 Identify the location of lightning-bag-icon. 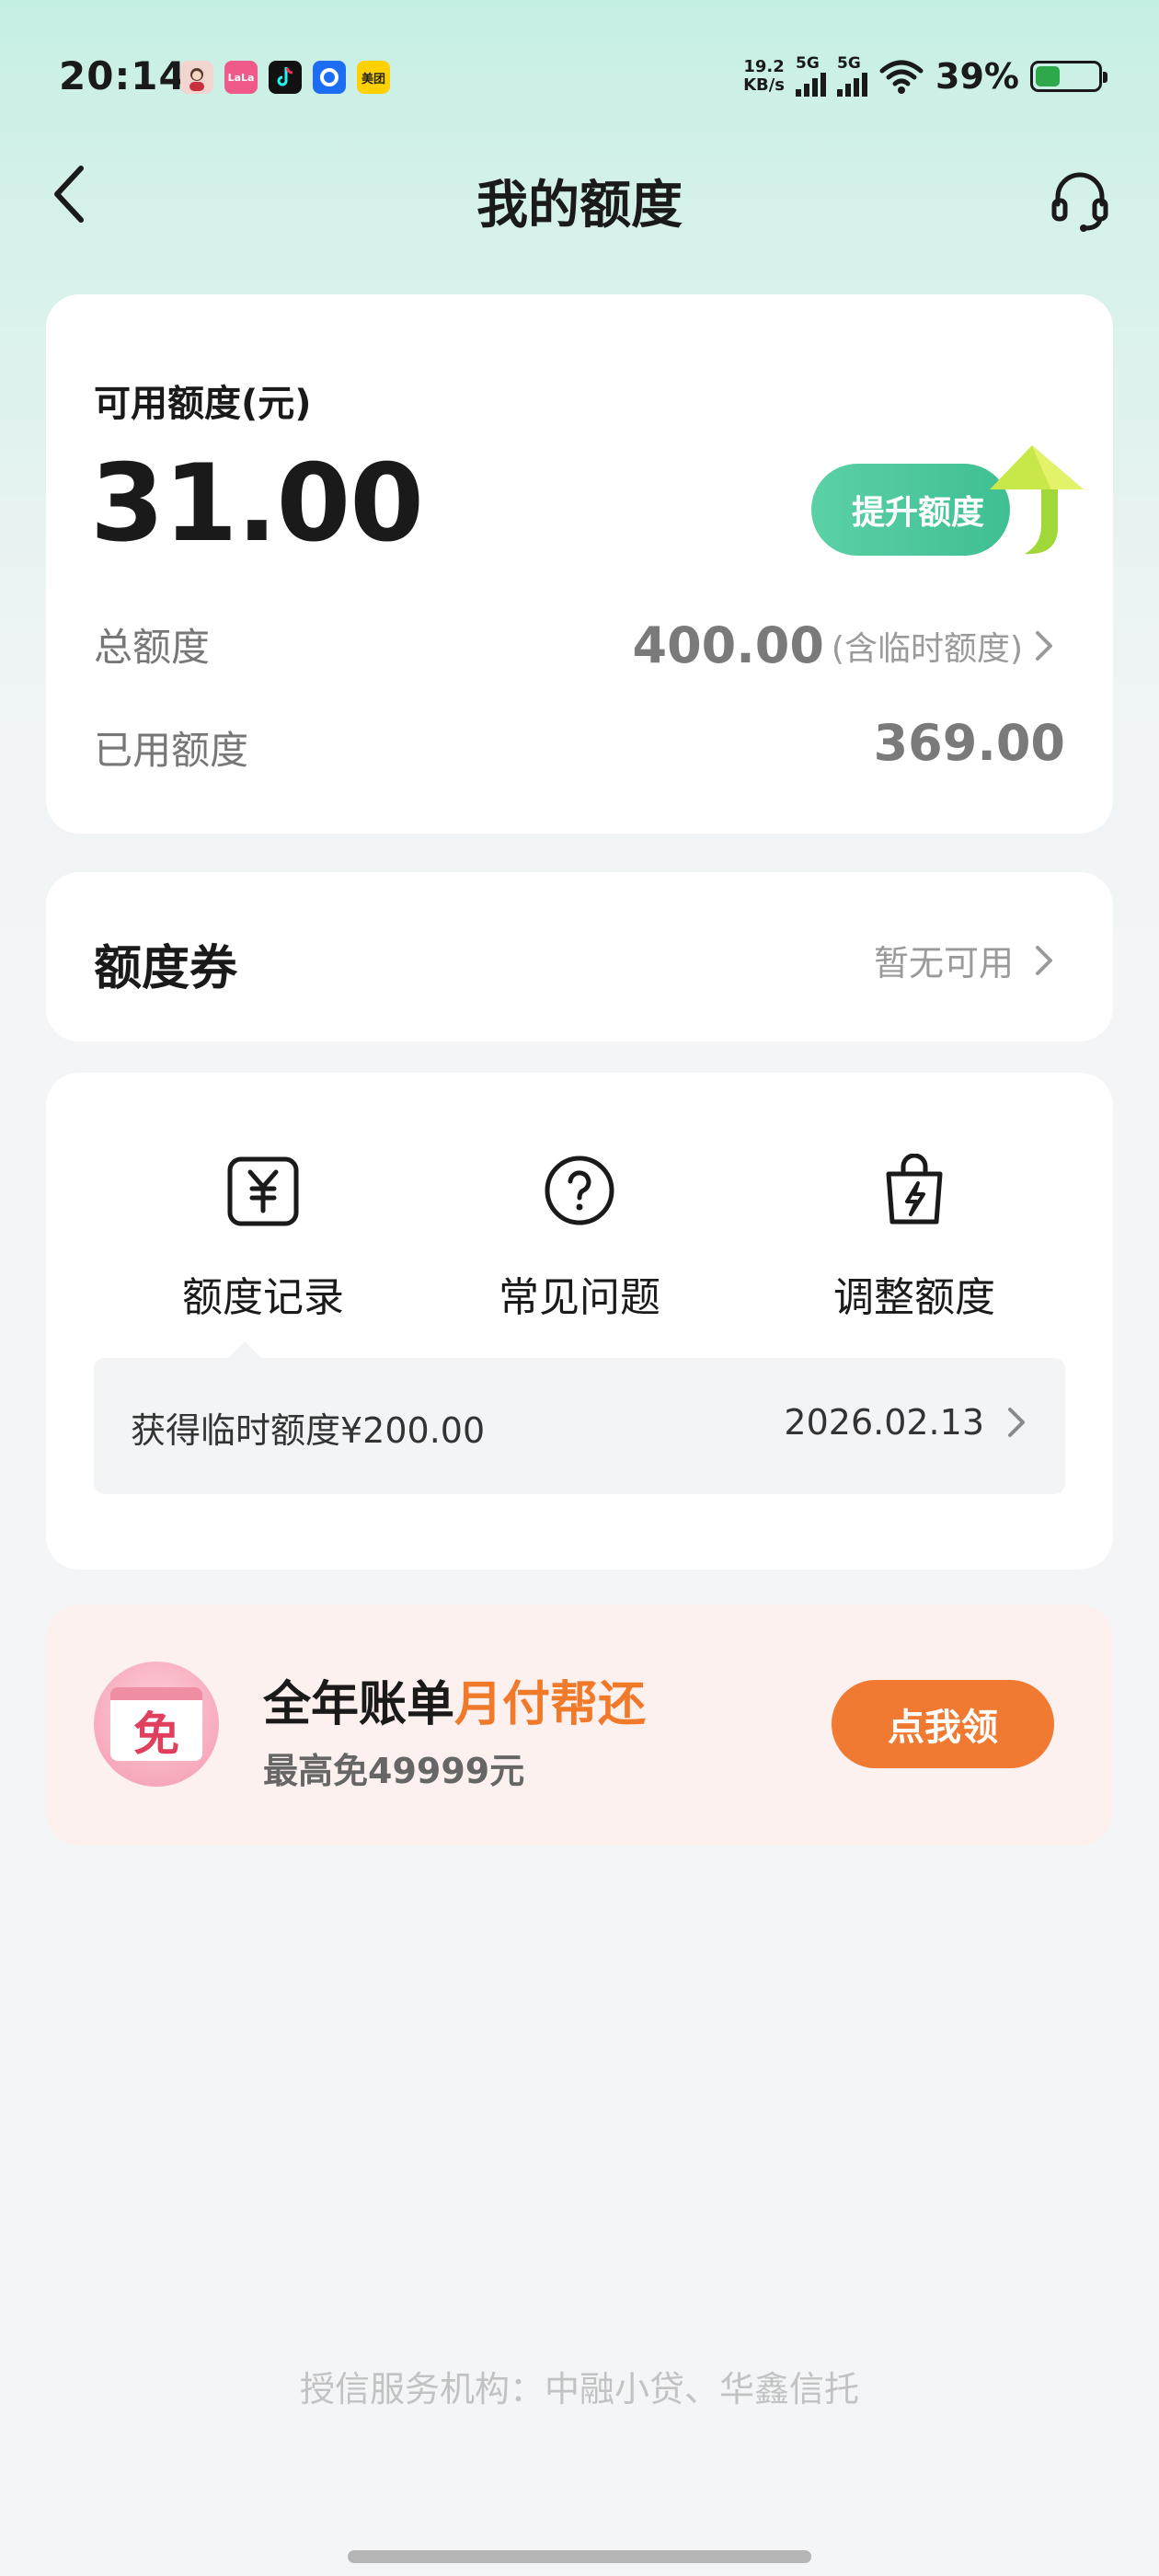
(914, 1190).